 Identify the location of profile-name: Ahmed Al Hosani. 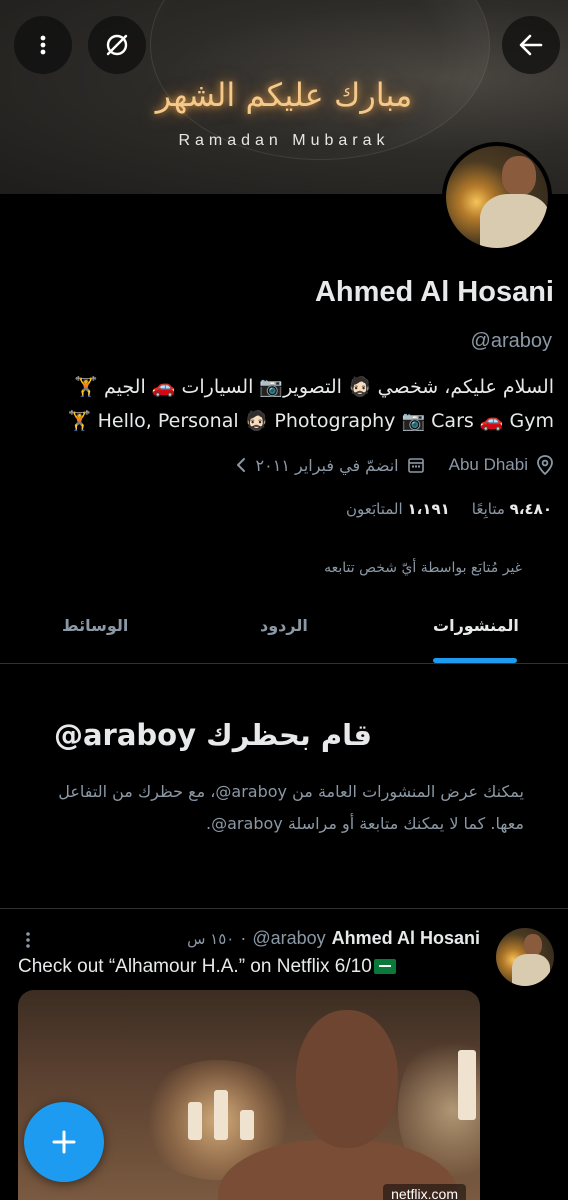
(434, 292).